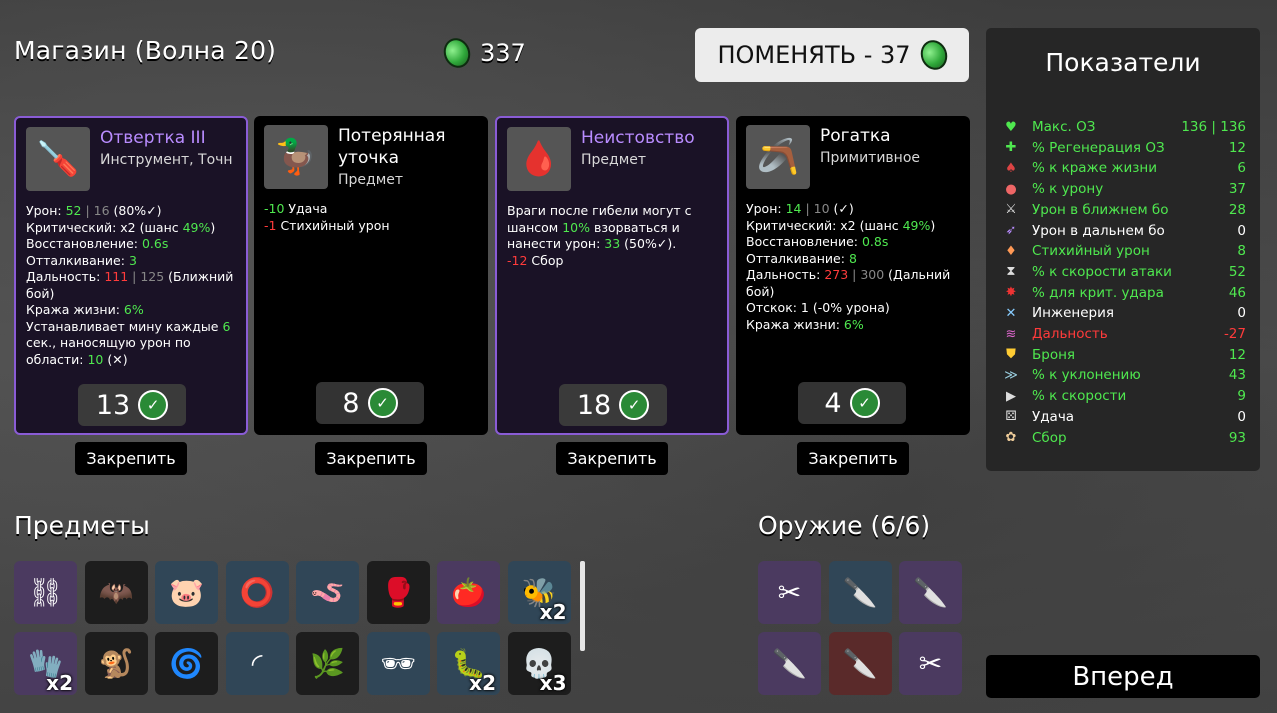 This screenshot has width=1277, height=713. What do you see at coordinates (186, 663) in the screenshot?
I see `inventory-item-slot: 🌀` at bounding box center [186, 663].